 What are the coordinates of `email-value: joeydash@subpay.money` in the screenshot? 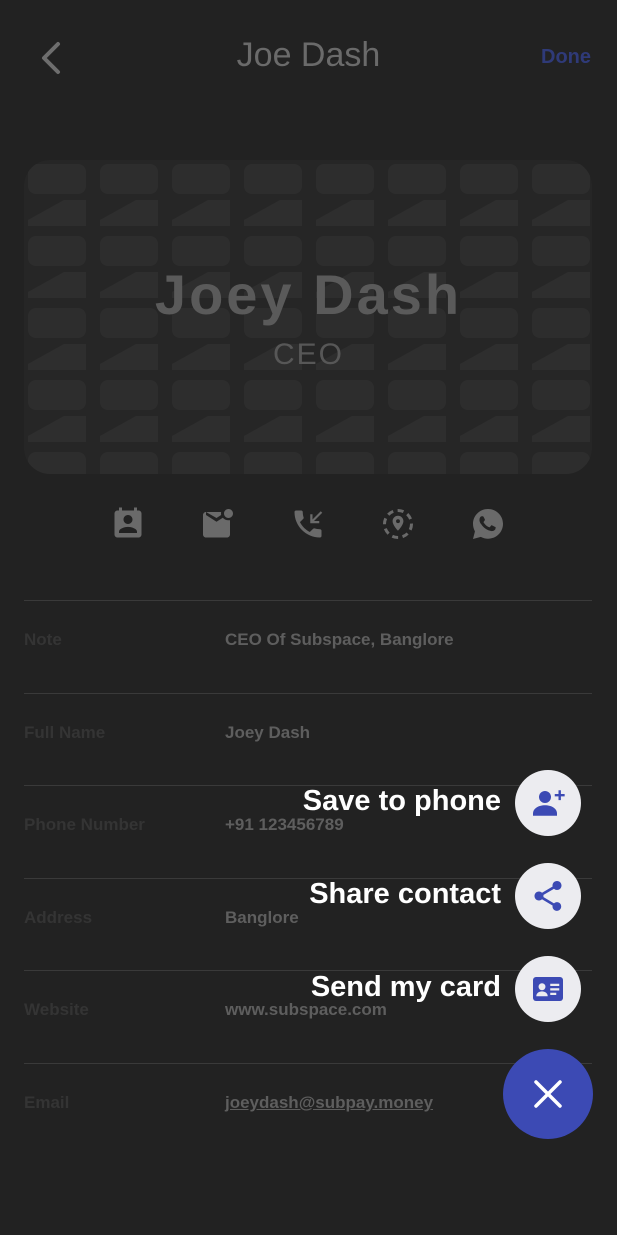 It's located at (329, 1103).